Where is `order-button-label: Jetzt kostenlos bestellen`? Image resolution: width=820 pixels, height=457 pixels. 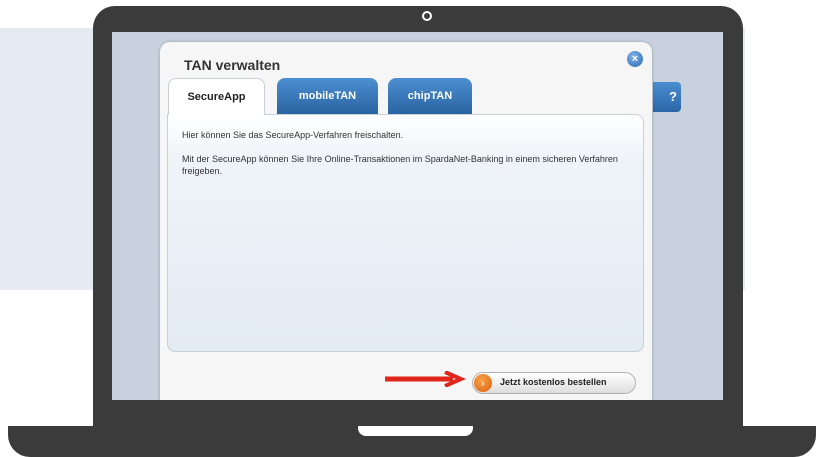
order-button-label: Jetzt kostenlos bestellen is located at coordinates (553, 382).